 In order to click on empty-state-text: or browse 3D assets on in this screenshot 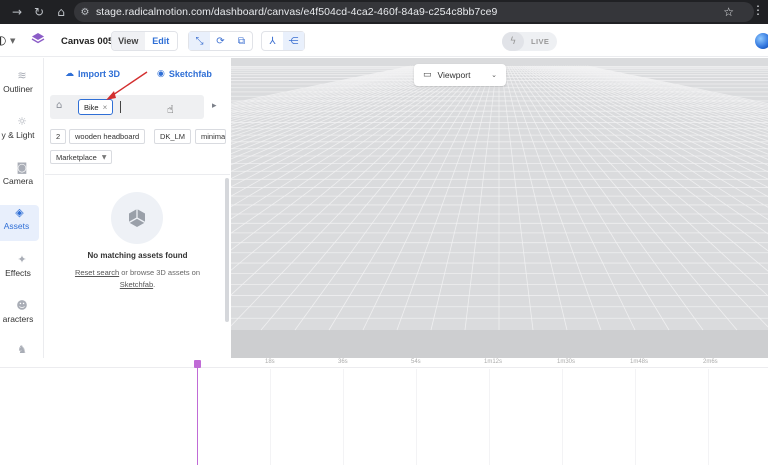, I will do `click(160, 272)`.